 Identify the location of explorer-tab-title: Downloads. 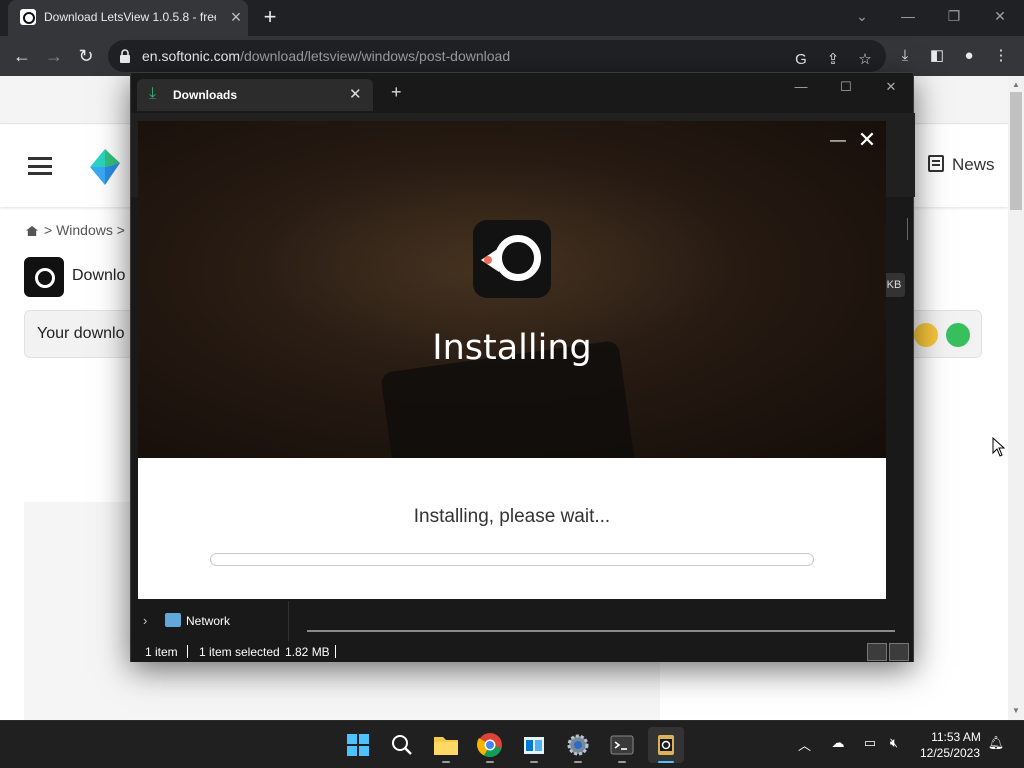
(205, 95).